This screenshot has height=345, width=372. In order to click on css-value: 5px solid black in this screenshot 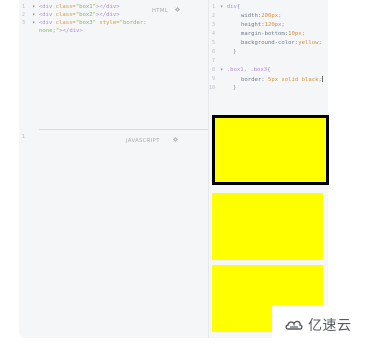, I will do `click(293, 80)`.